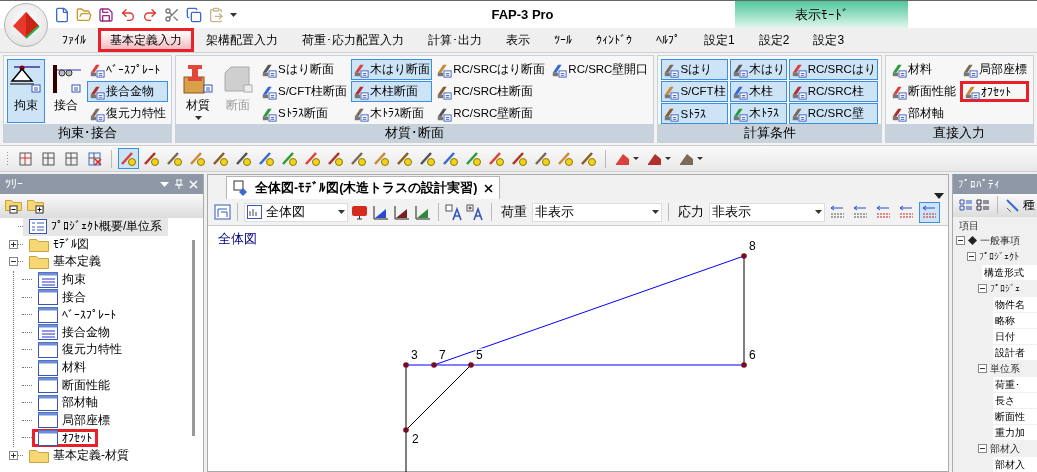 Image resolution: width=1037 pixels, height=472 pixels. I want to click on ribbon-button: Sﾄﾗｽ, so click(694, 113).